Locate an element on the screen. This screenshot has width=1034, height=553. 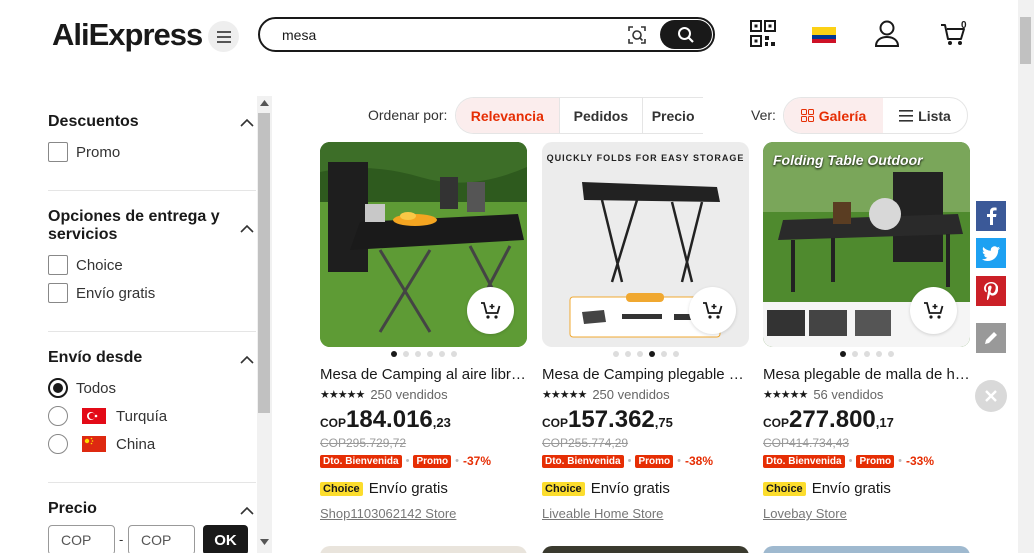
sort-price-tab: Precio is located at coordinates (673, 115).